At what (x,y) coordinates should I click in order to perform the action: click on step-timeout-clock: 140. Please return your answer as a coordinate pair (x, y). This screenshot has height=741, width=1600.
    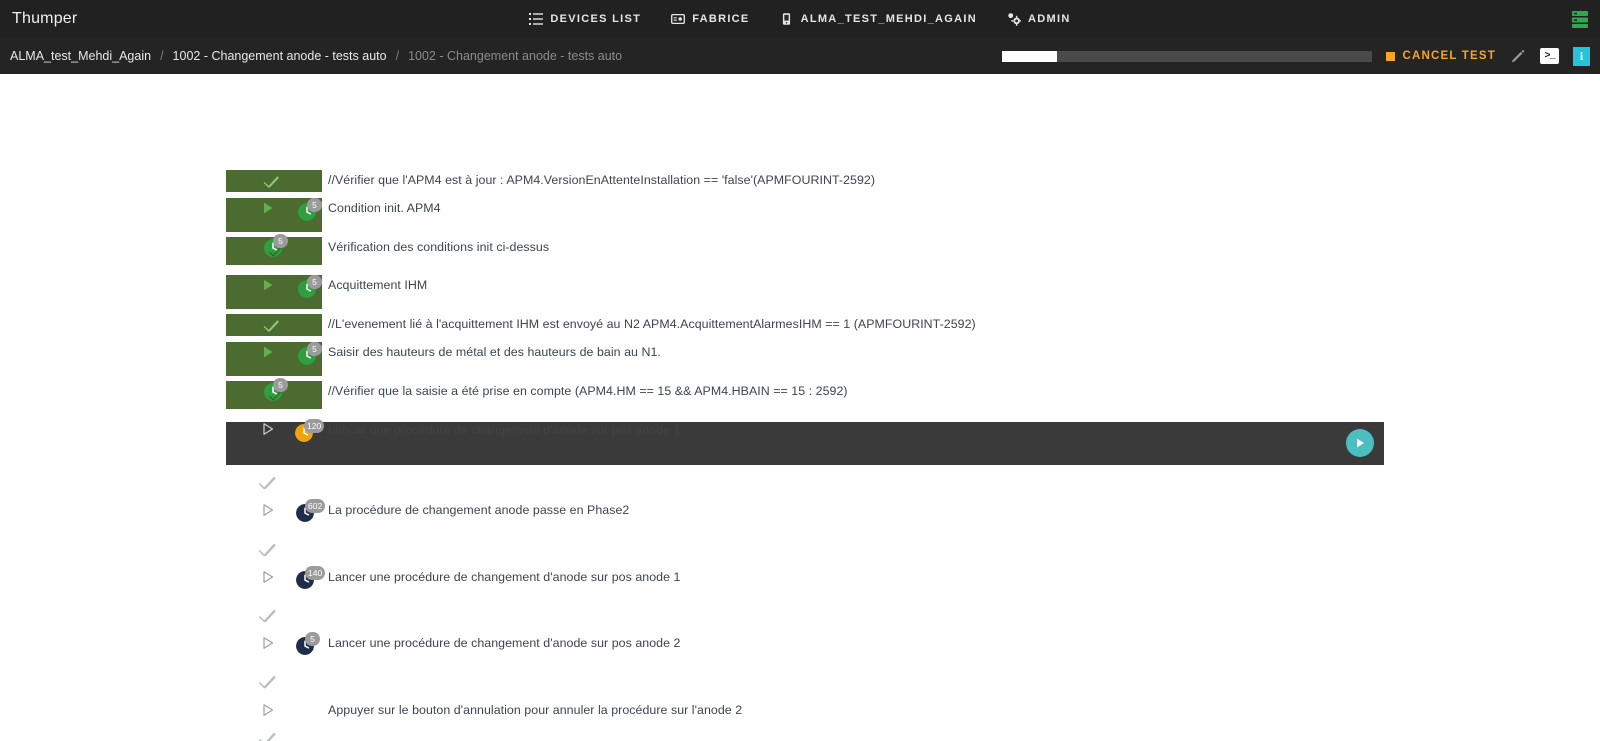
    Looking at the image, I should click on (311, 580).